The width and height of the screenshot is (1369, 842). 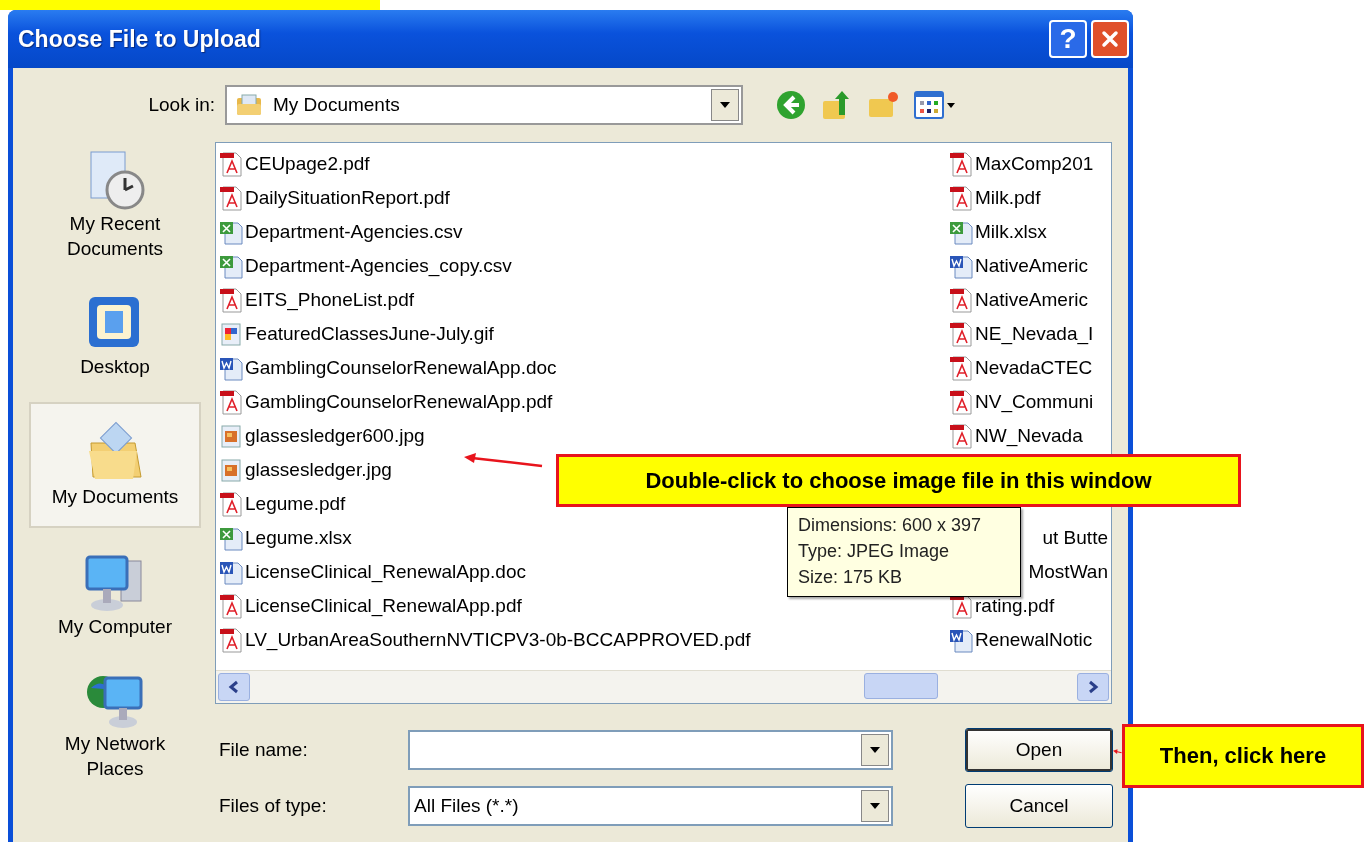 What do you see at coordinates (263, 750) in the screenshot?
I see `file-name-label: File name:` at bounding box center [263, 750].